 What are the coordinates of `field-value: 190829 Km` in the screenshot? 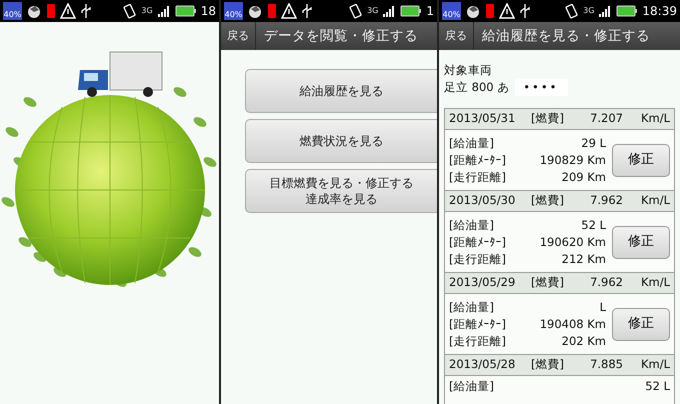 It's located at (573, 160).